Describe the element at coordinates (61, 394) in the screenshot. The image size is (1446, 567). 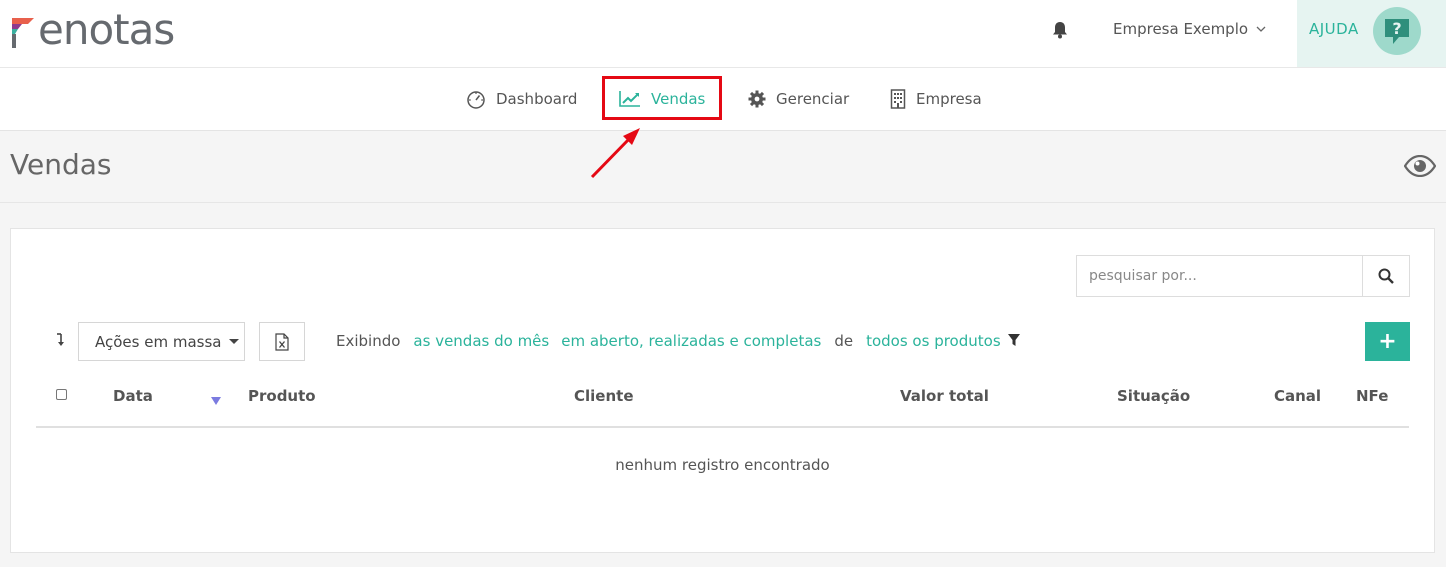
I see `select-all-checkbox` at that location.